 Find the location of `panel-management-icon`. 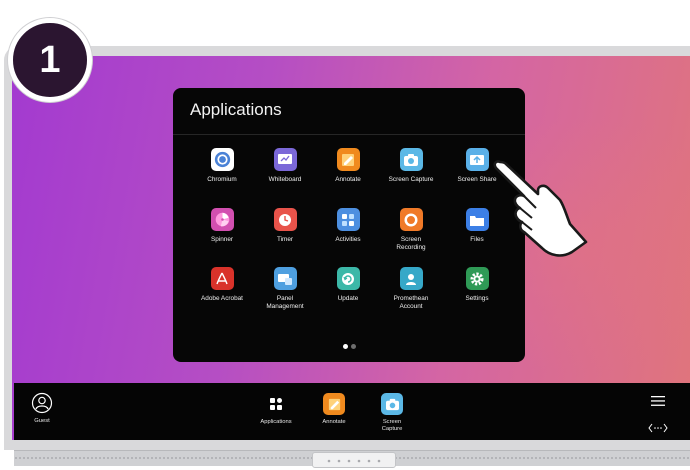

panel-management-icon is located at coordinates (285, 278).